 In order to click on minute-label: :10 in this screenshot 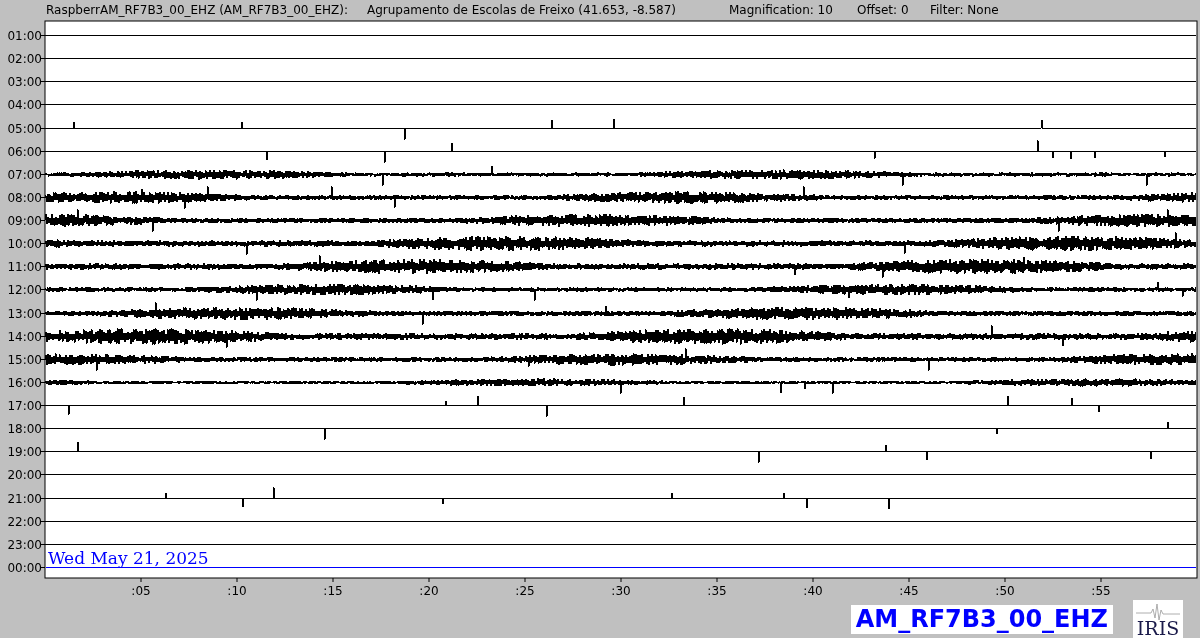, I will do `click(237, 591)`.